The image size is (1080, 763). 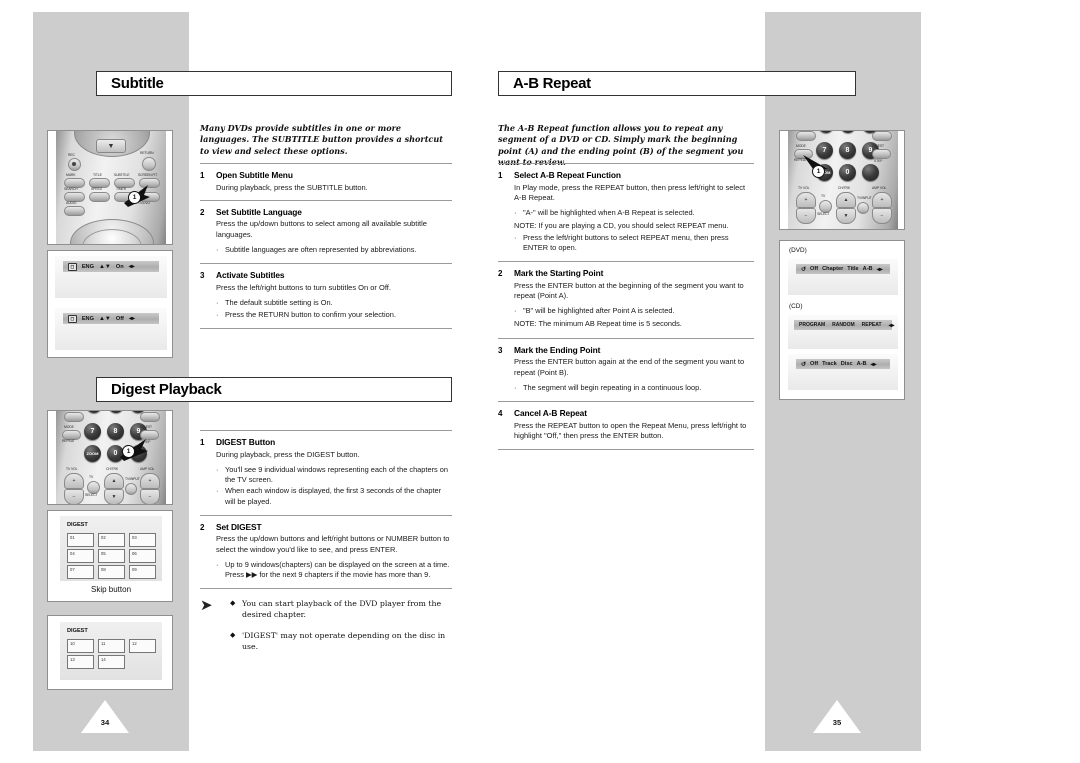 What do you see at coordinates (105, 716) in the screenshot?
I see `page-number-shape-left` at bounding box center [105, 716].